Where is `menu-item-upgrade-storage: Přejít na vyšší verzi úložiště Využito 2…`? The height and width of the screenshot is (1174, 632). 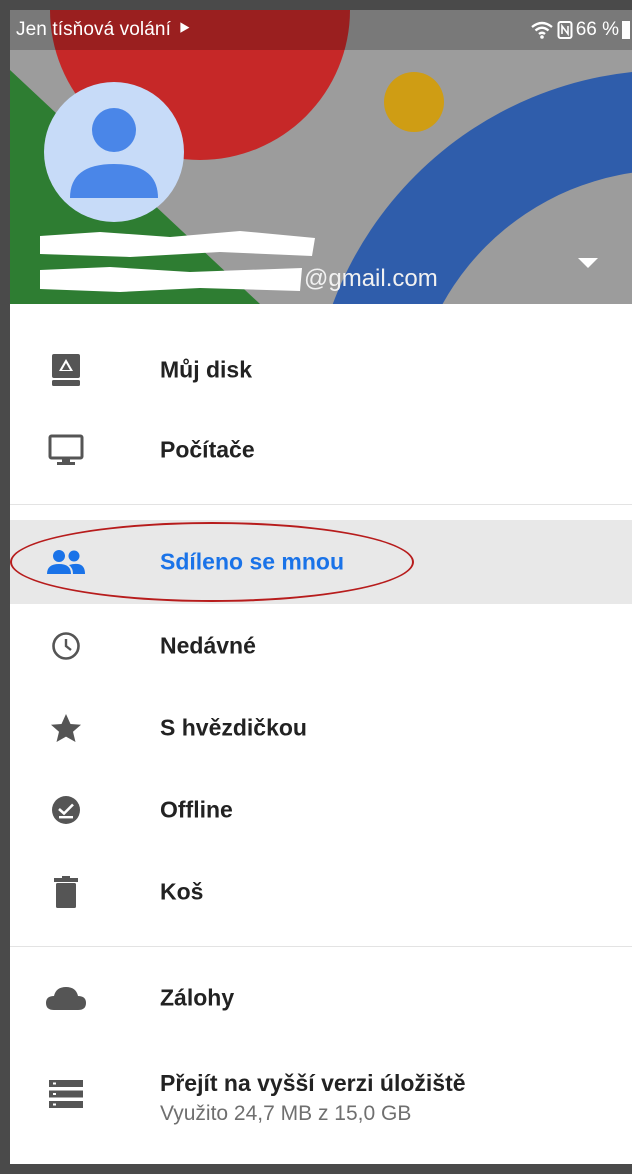 menu-item-upgrade-storage: Přejít na vyšší verzi úložiště Využito 2… is located at coordinates (321, 1094).